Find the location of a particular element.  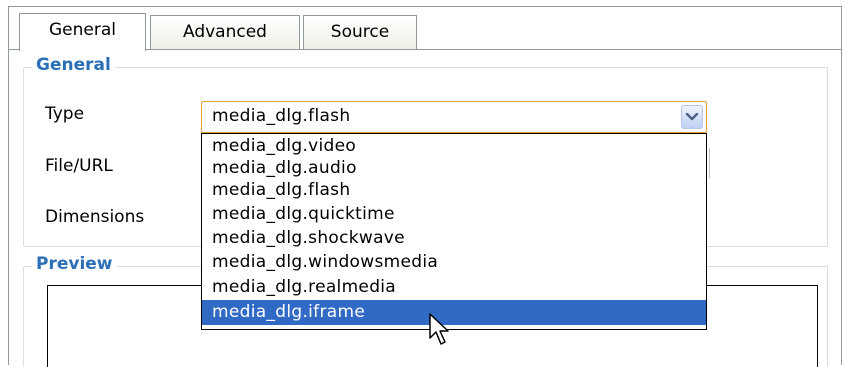

mouse-pointer-icon is located at coordinates (439, 329).